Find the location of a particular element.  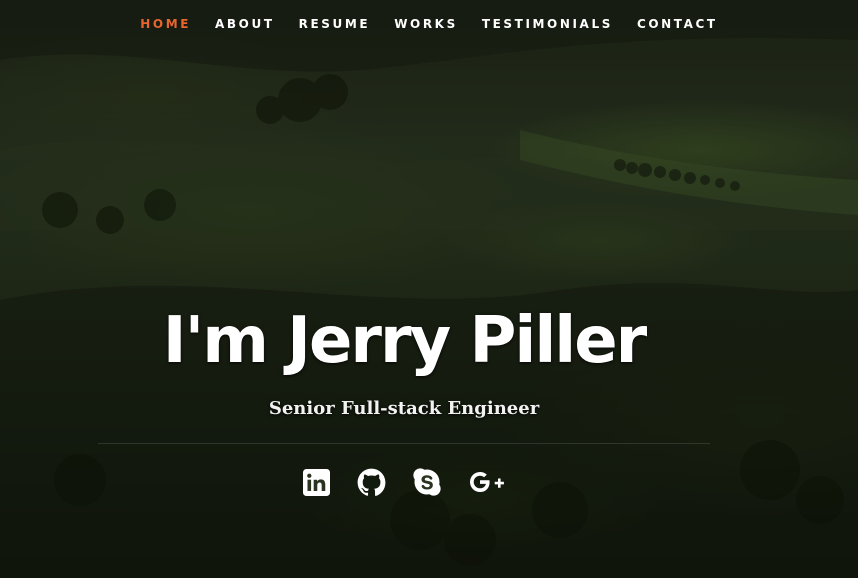

page-title: I'm Jerry Piller is located at coordinates (404, 341).